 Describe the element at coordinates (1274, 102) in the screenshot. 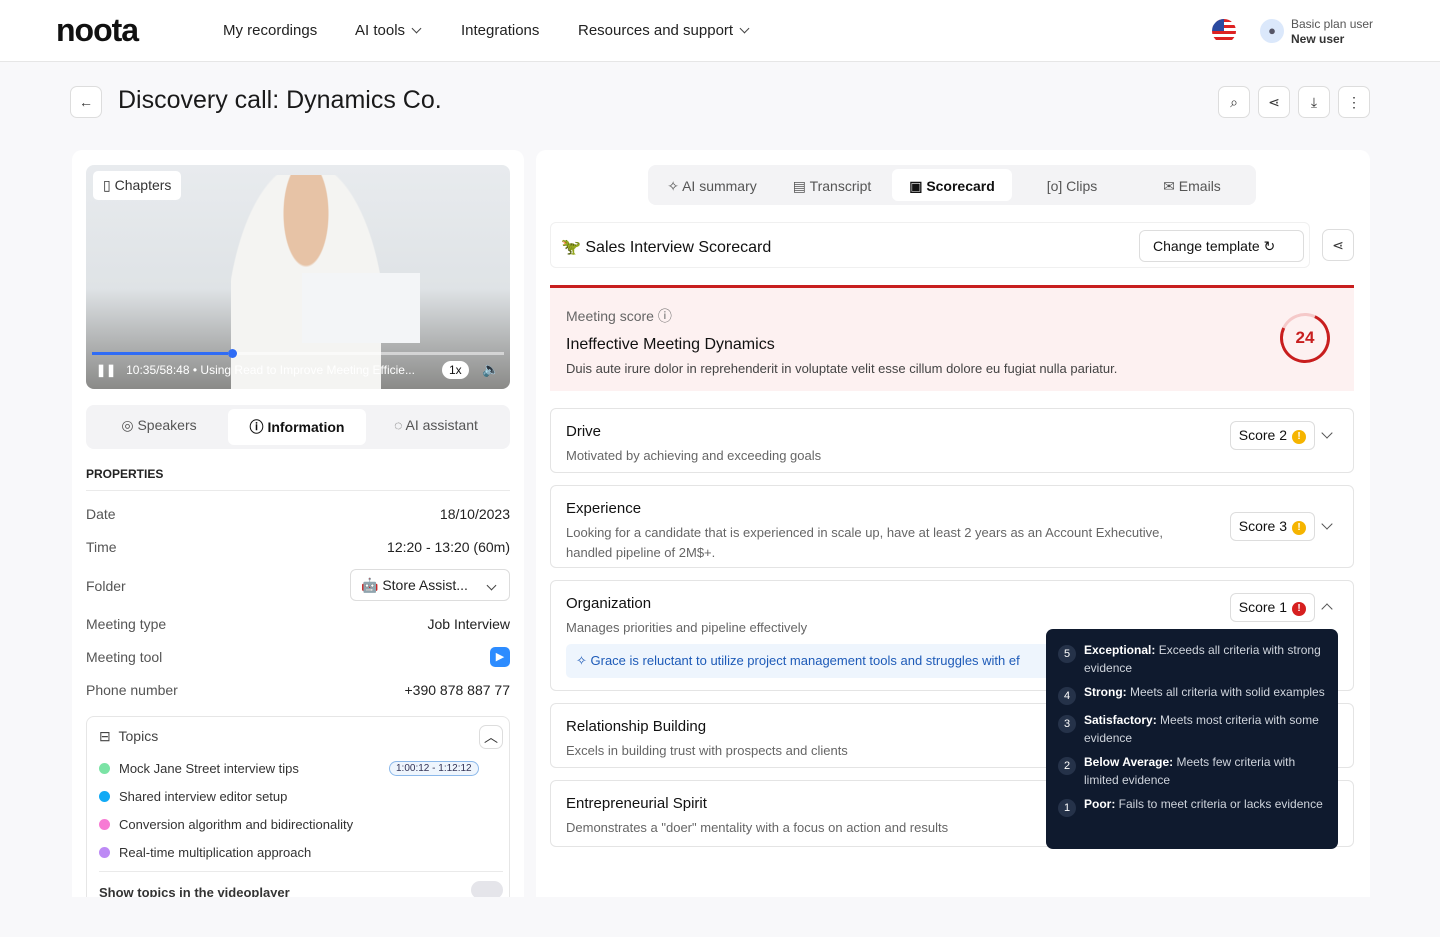

I see `share-button: ⋖` at that location.